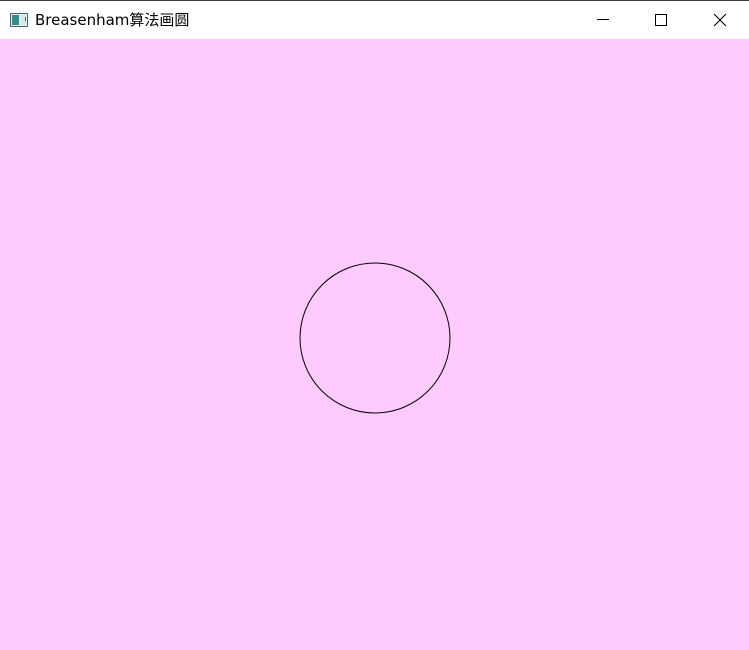 This screenshot has height=650, width=749. I want to click on maximize-button, so click(661, 20).